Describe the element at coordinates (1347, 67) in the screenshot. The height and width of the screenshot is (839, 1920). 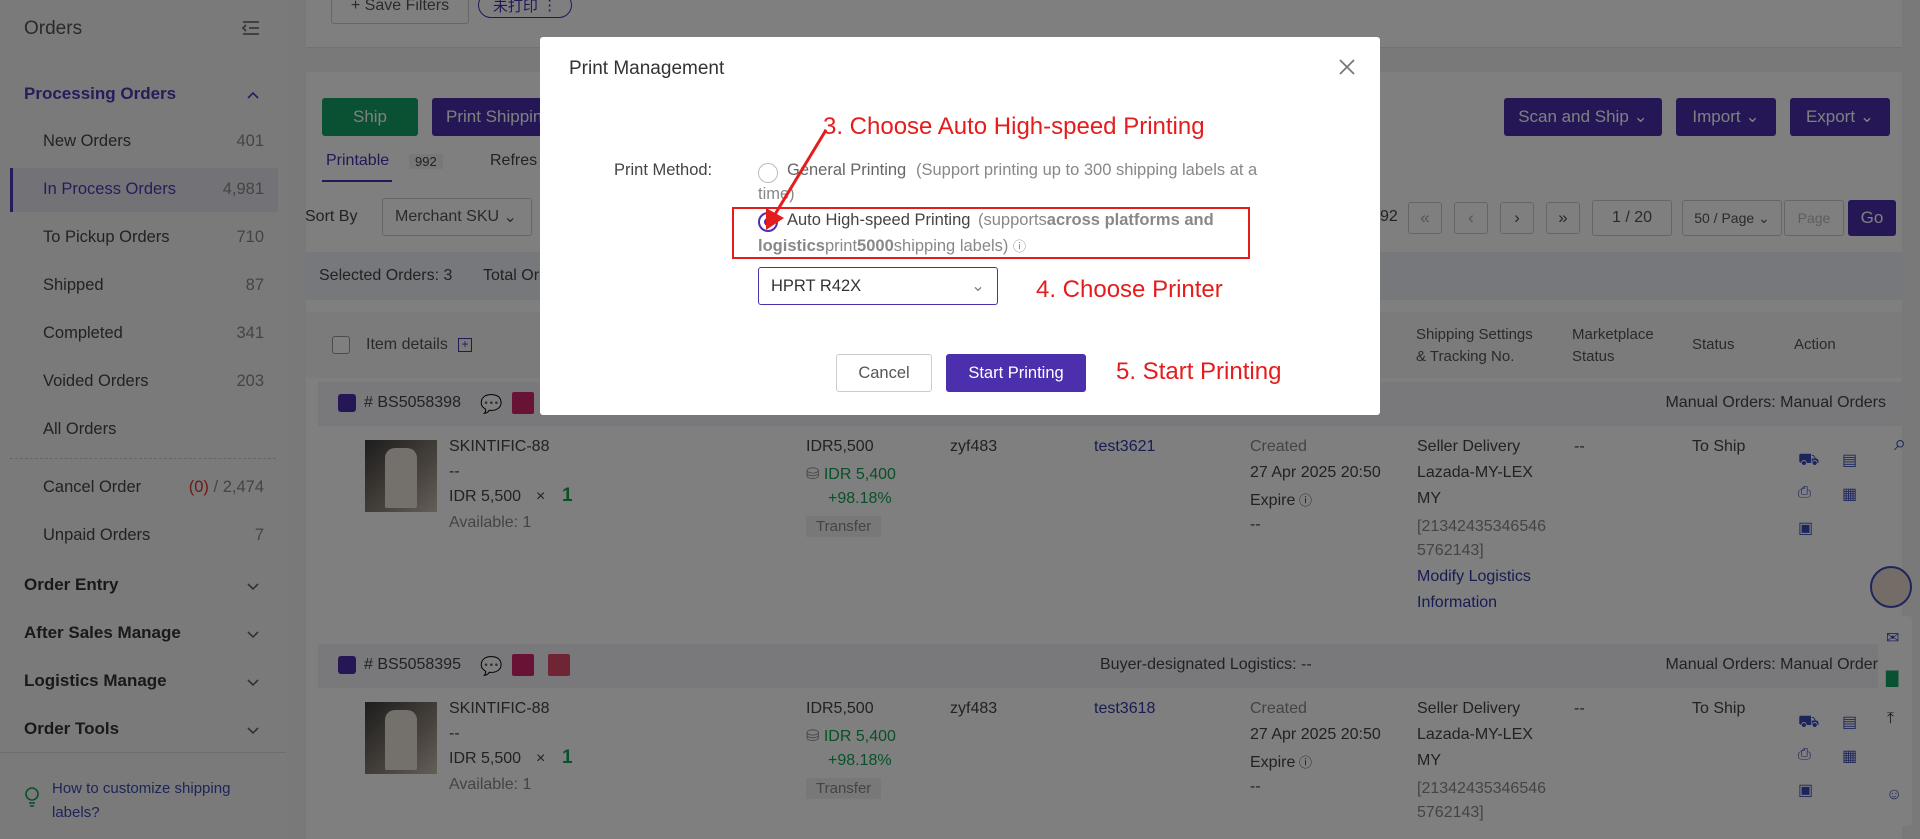
I see `close-icon` at that location.